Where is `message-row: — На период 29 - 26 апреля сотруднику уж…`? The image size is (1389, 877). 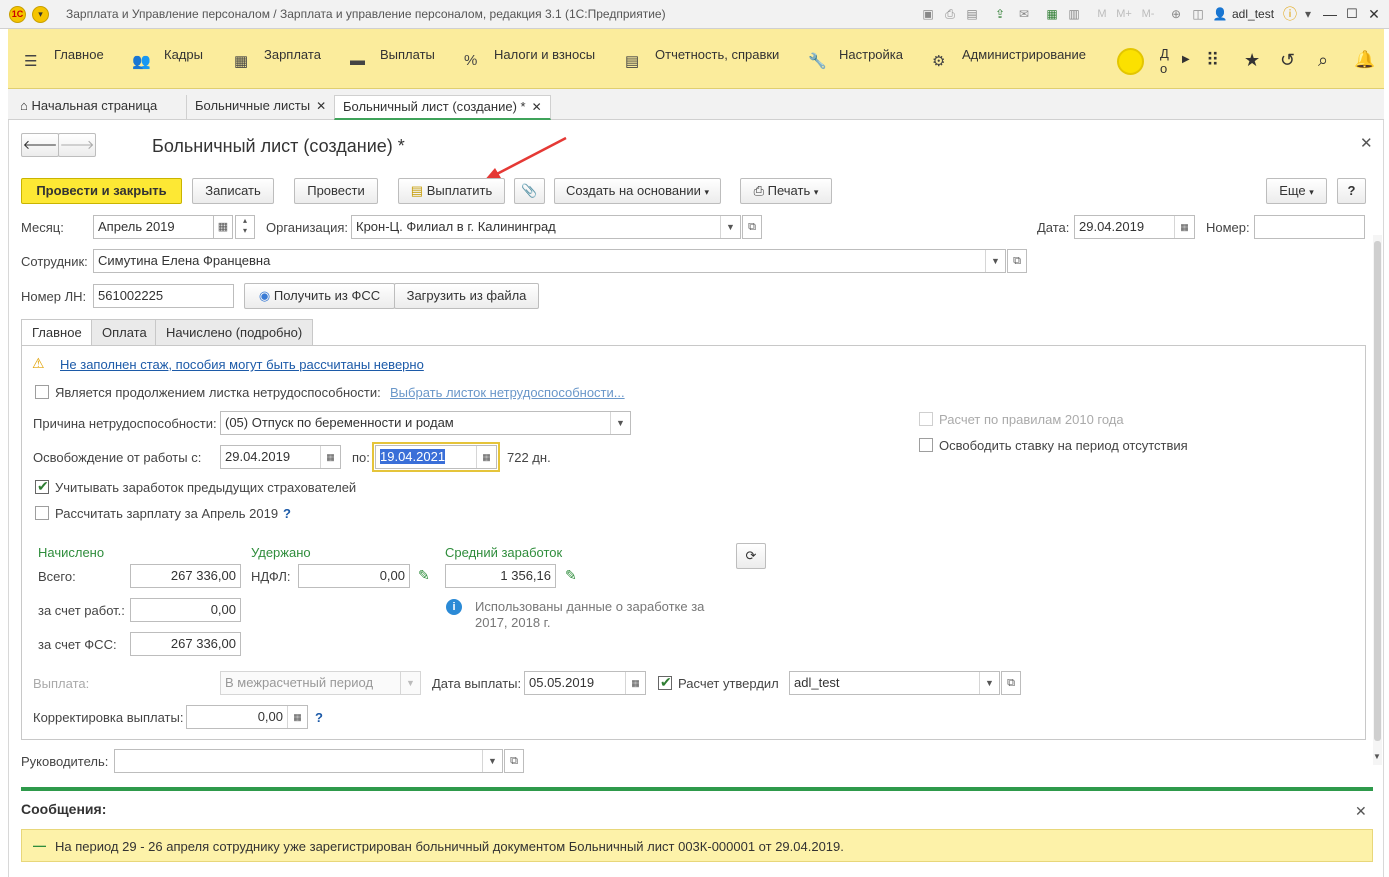 message-row: — На период 29 - 26 апреля сотруднику уж… is located at coordinates (697, 845).